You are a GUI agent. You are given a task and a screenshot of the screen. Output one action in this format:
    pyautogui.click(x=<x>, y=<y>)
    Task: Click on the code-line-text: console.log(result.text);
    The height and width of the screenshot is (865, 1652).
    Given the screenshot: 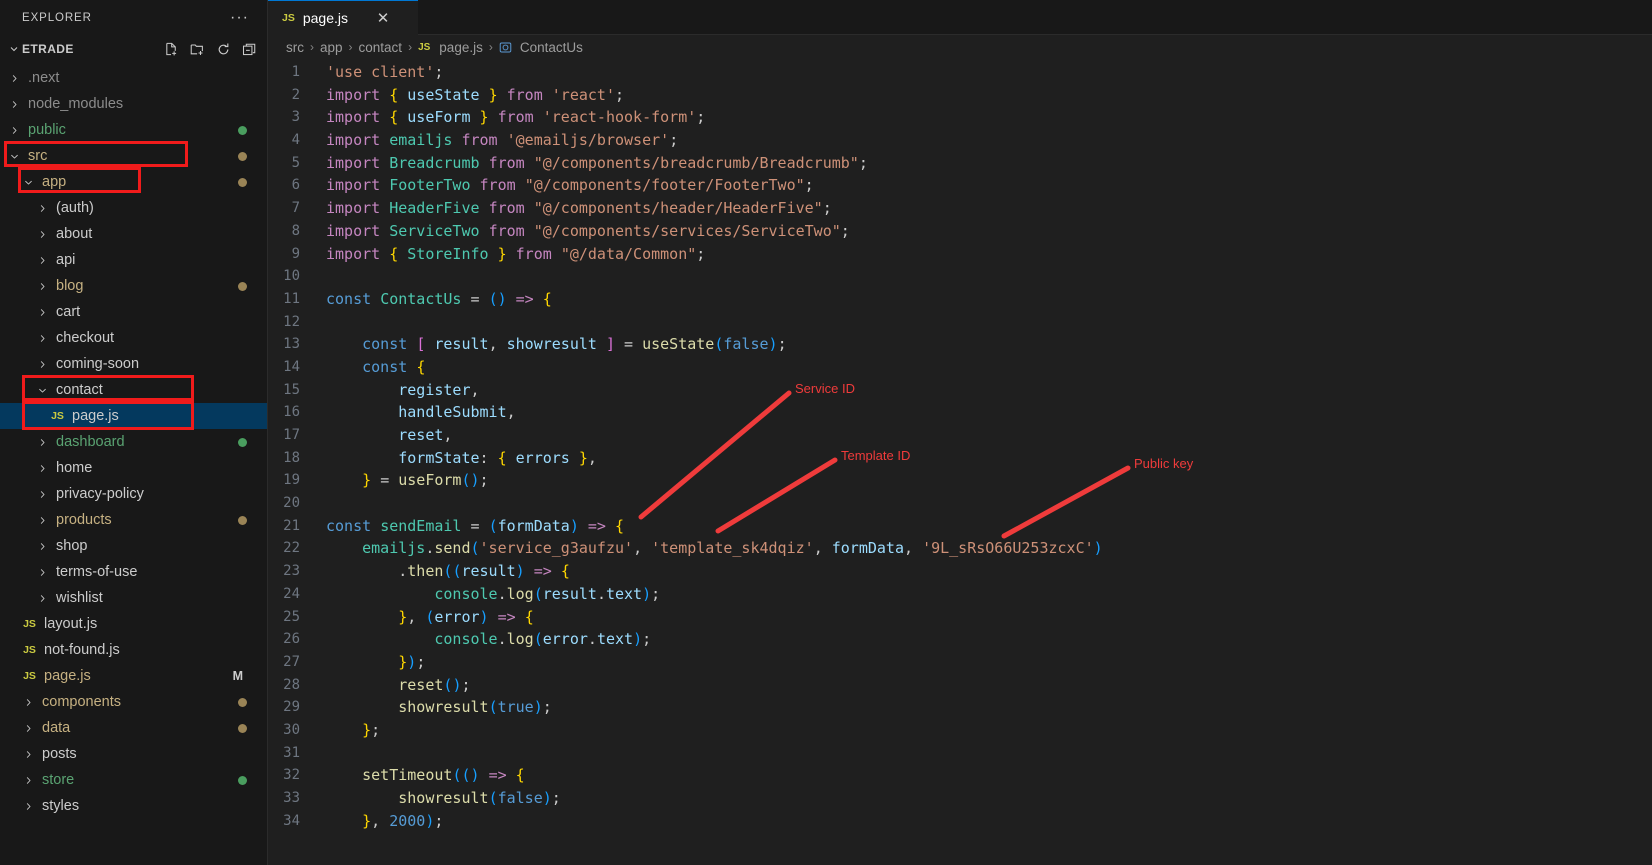 What is the action you would take?
    pyautogui.click(x=493, y=594)
    